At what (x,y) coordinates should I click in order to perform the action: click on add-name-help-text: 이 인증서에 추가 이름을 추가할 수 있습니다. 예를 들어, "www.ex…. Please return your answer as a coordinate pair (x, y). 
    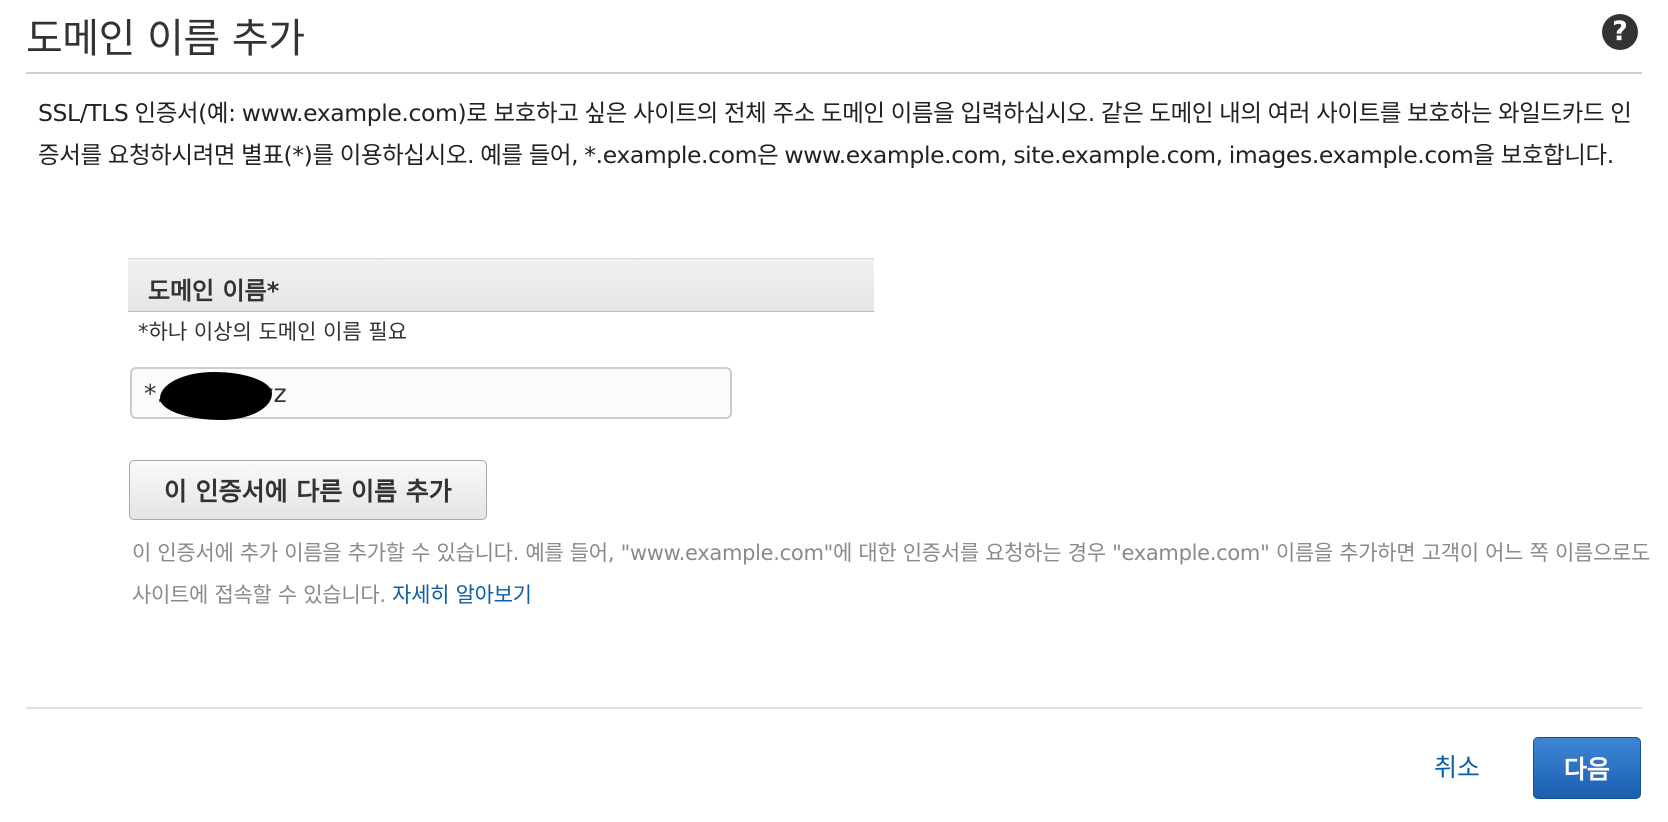
    Looking at the image, I should click on (892, 574).